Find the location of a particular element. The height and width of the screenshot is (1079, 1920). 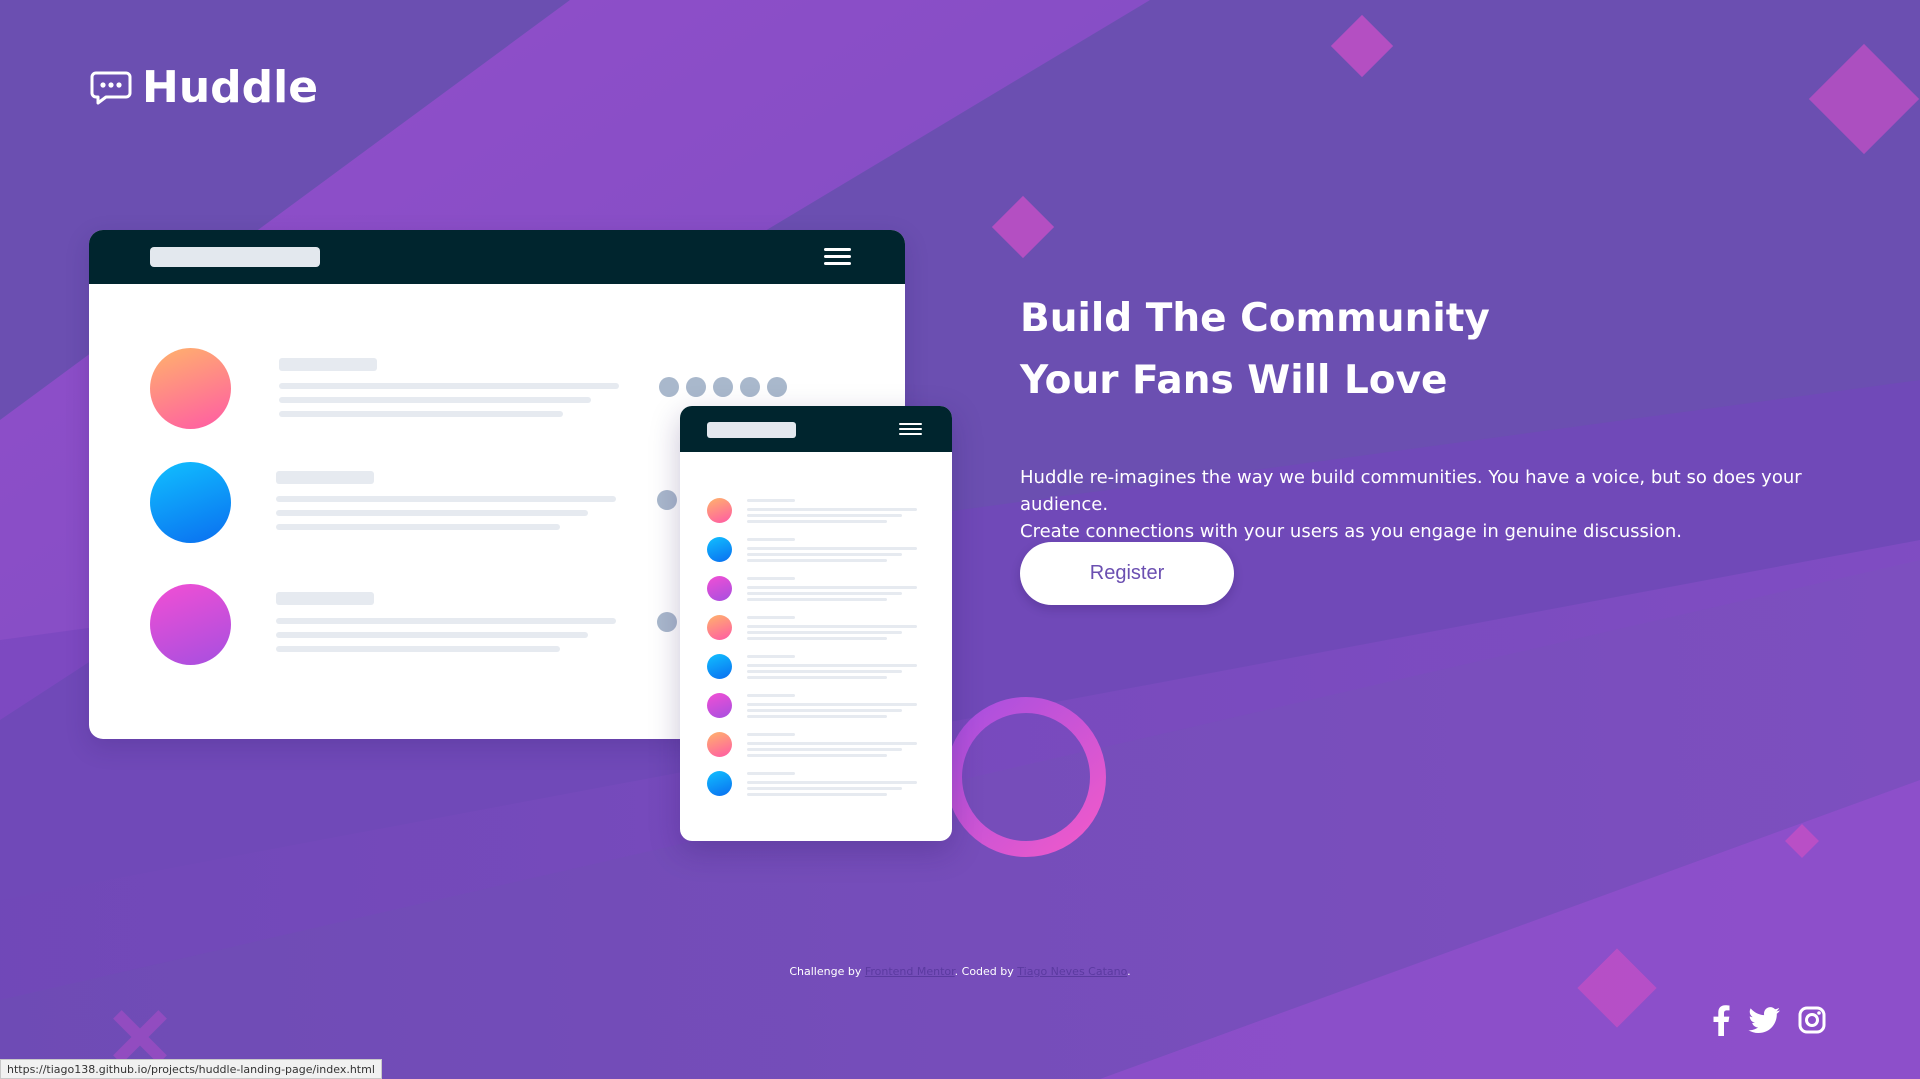

hero-title: Build The Community Your Fans Will Love is located at coordinates (1440, 350).